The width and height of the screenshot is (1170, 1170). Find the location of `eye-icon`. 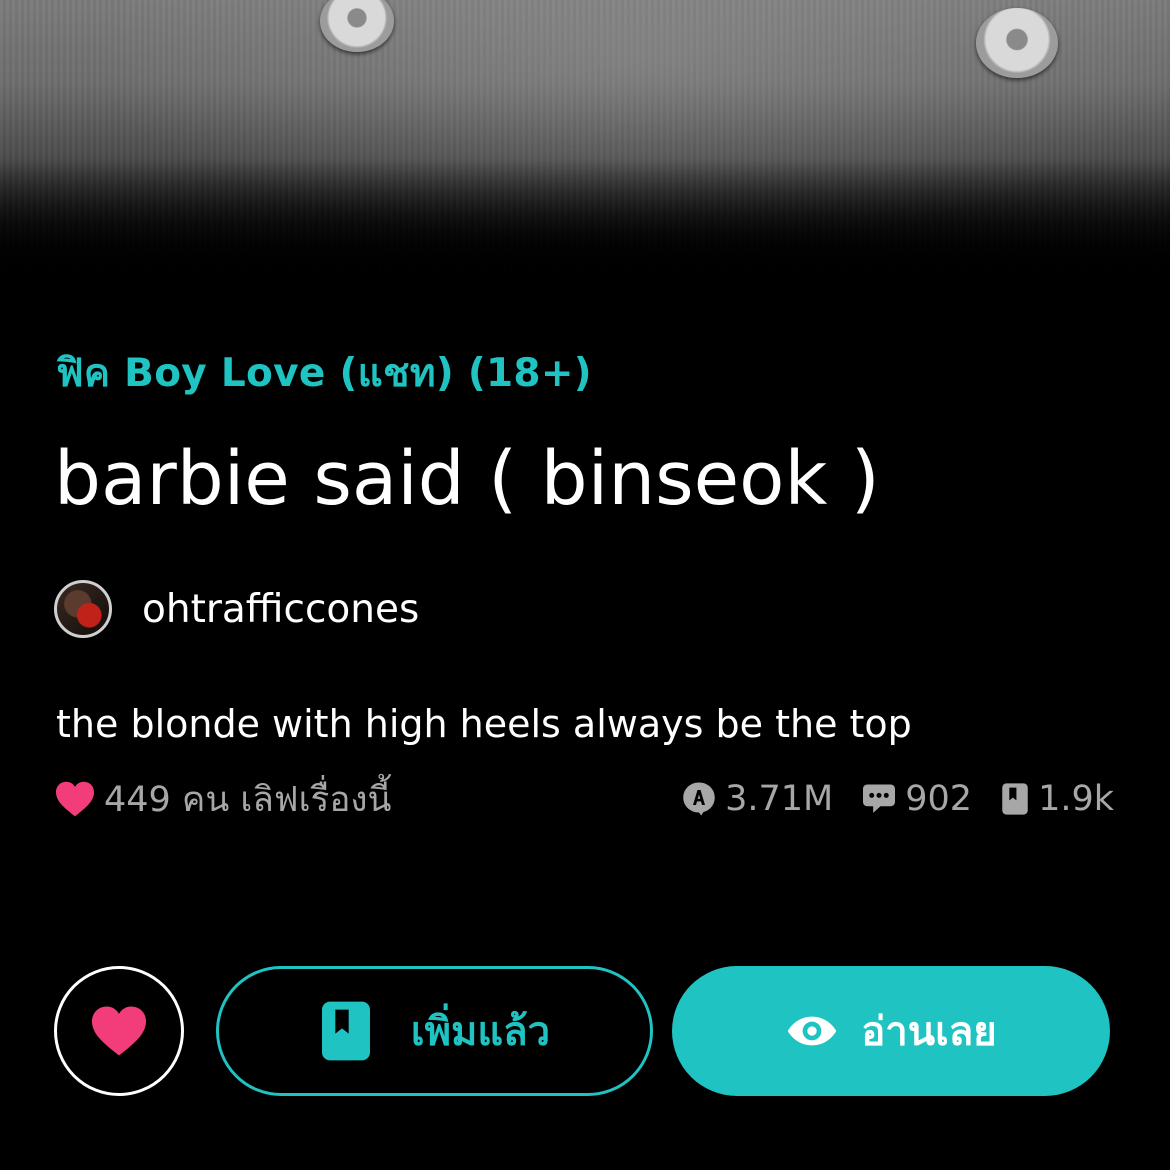

eye-icon is located at coordinates (812, 1031).